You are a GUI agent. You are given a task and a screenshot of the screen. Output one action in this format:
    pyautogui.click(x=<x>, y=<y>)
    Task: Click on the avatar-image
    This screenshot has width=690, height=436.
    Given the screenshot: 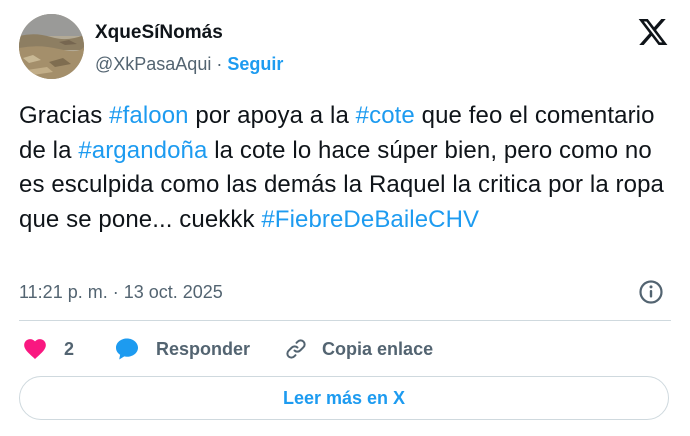 What is the action you would take?
    pyautogui.click(x=51, y=46)
    